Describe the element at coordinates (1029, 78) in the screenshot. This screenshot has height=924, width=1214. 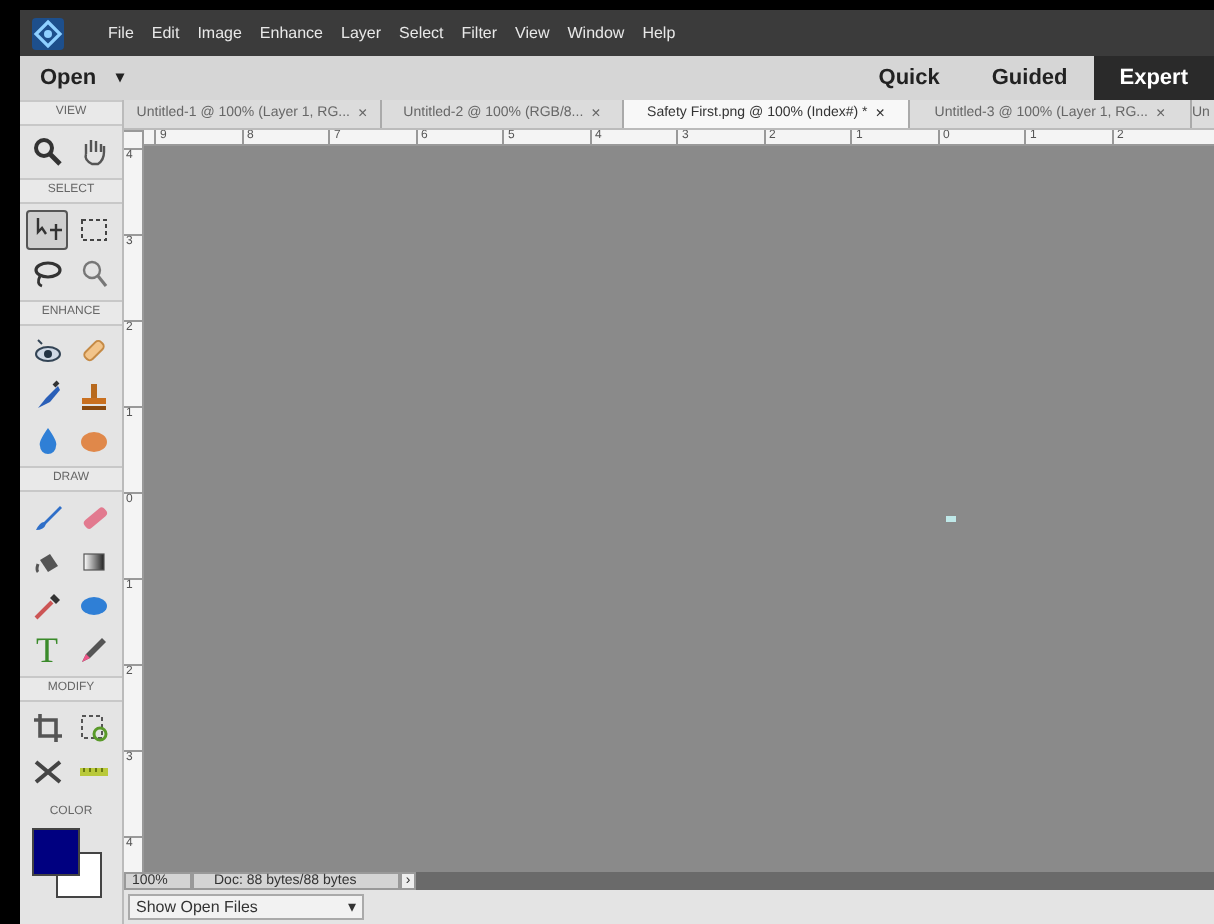
I see `mode-tab: Guided` at that location.